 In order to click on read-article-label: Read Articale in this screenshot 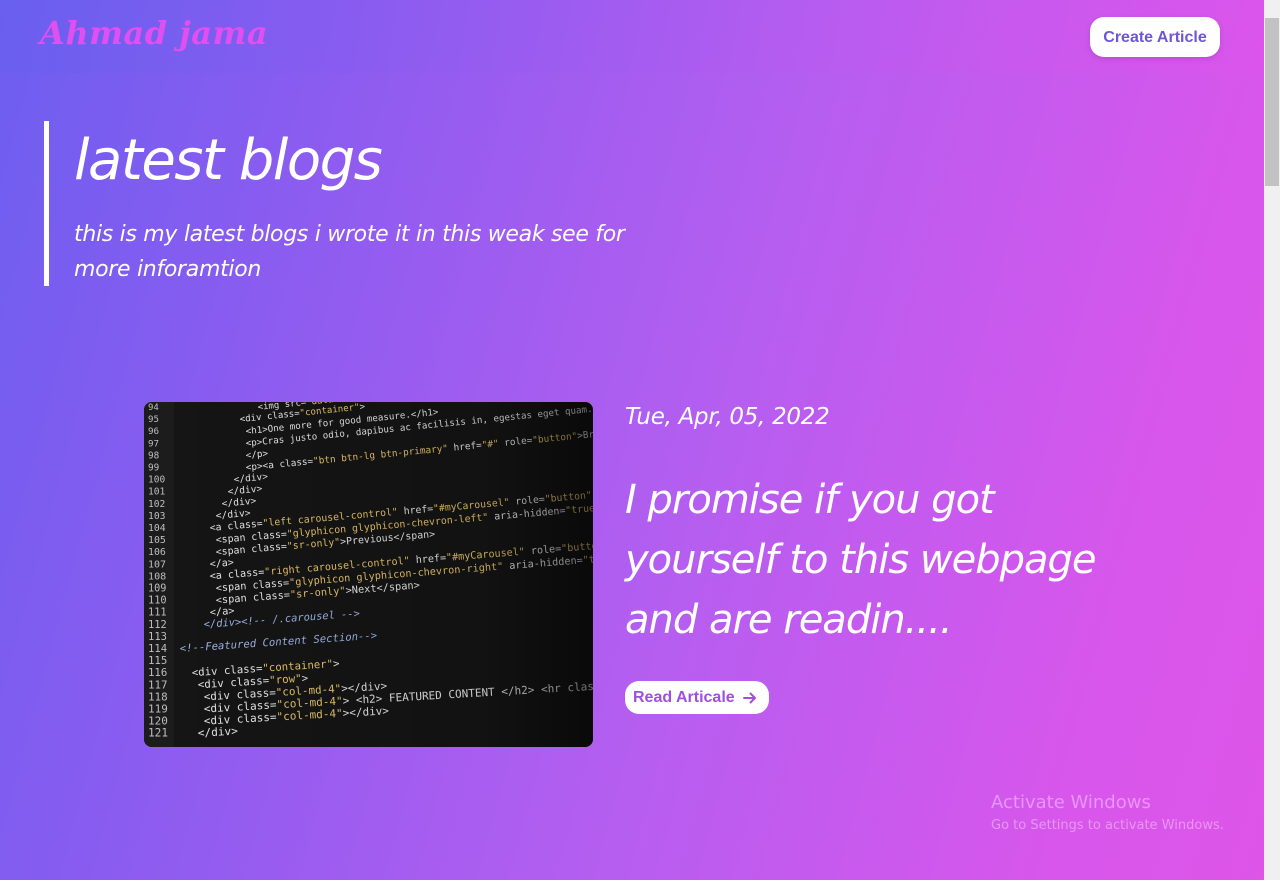, I will do `click(684, 697)`.